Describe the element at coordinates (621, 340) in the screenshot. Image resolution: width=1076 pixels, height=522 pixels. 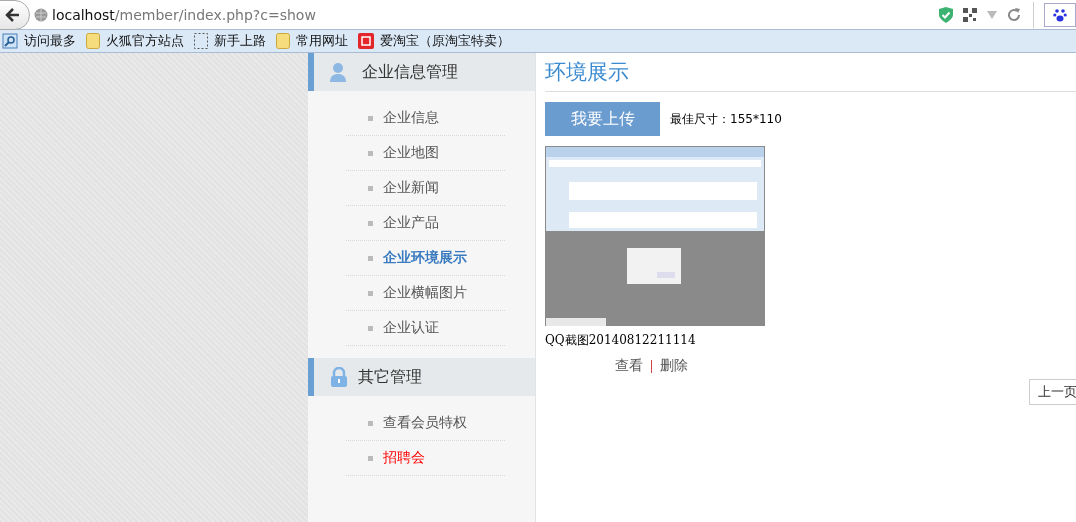
I see `photo-caption: QQ截图20140812211114` at that location.